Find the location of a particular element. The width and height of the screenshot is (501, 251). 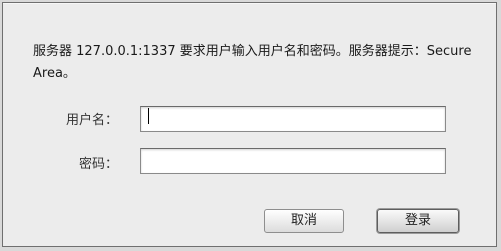

login-button: 登录 is located at coordinates (418, 221).